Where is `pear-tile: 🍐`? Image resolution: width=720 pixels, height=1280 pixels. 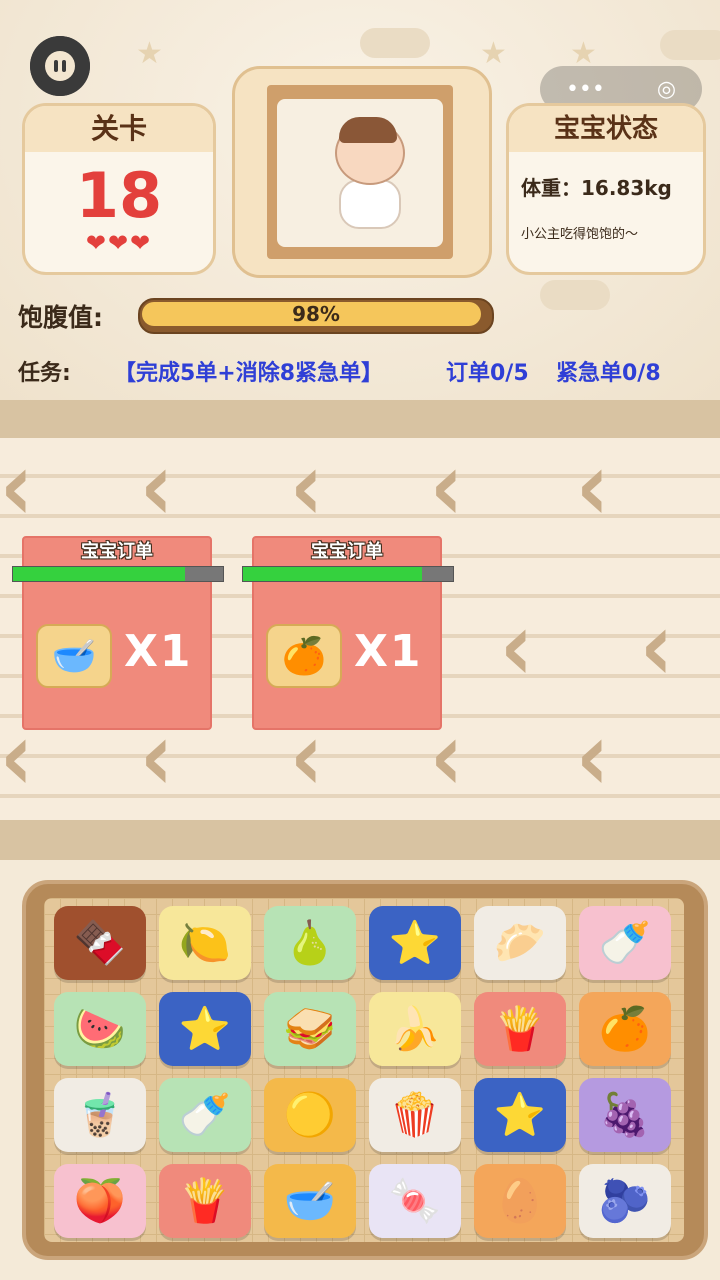 pear-tile: 🍐 is located at coordinates (310, 943).